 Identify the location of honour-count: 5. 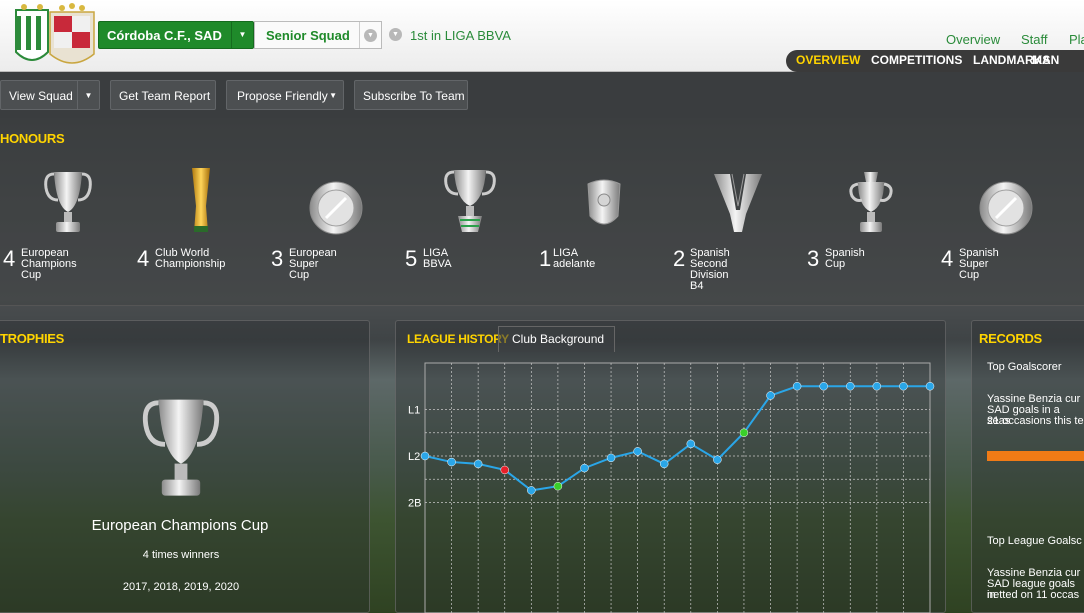
(411, 258).